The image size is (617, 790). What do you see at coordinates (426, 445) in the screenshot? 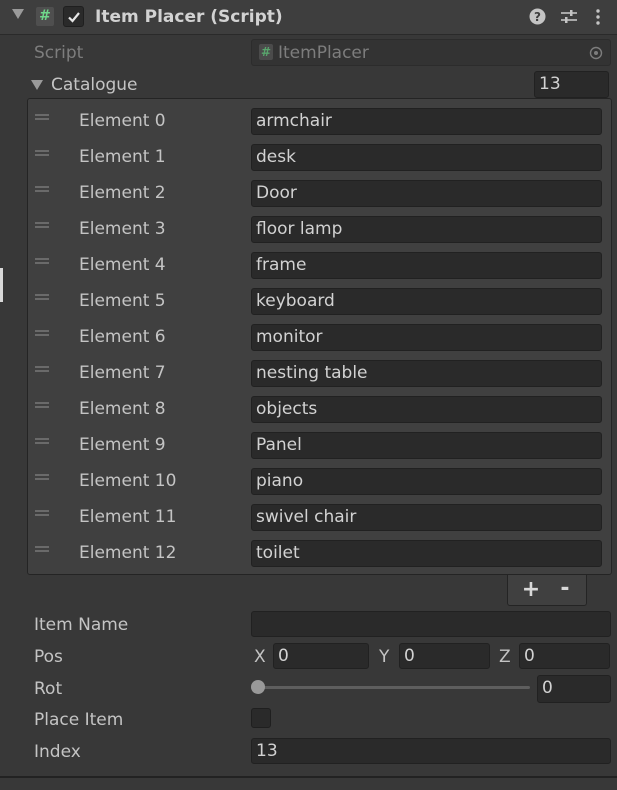
I see `element-value-field: Panel` at bounding box center [426, 445].